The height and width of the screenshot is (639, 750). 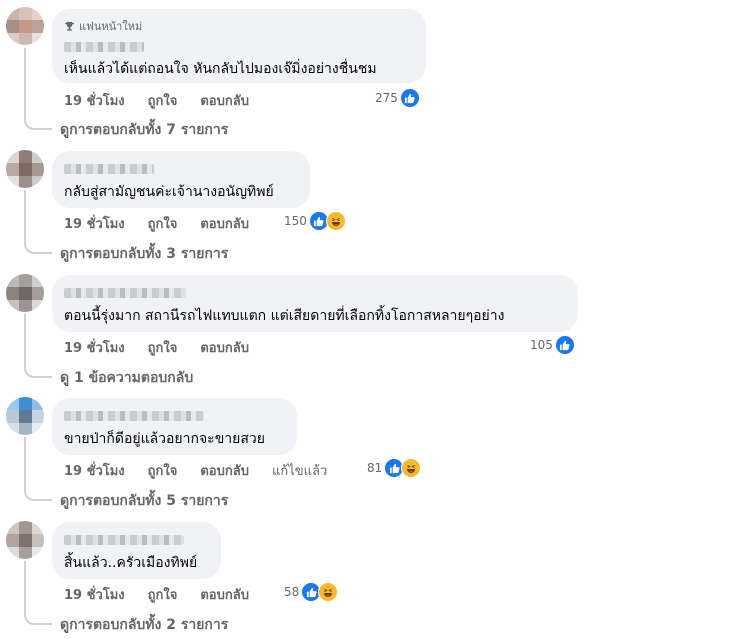 I want to click on reaction-count: 81, so click(x=375, y=468).